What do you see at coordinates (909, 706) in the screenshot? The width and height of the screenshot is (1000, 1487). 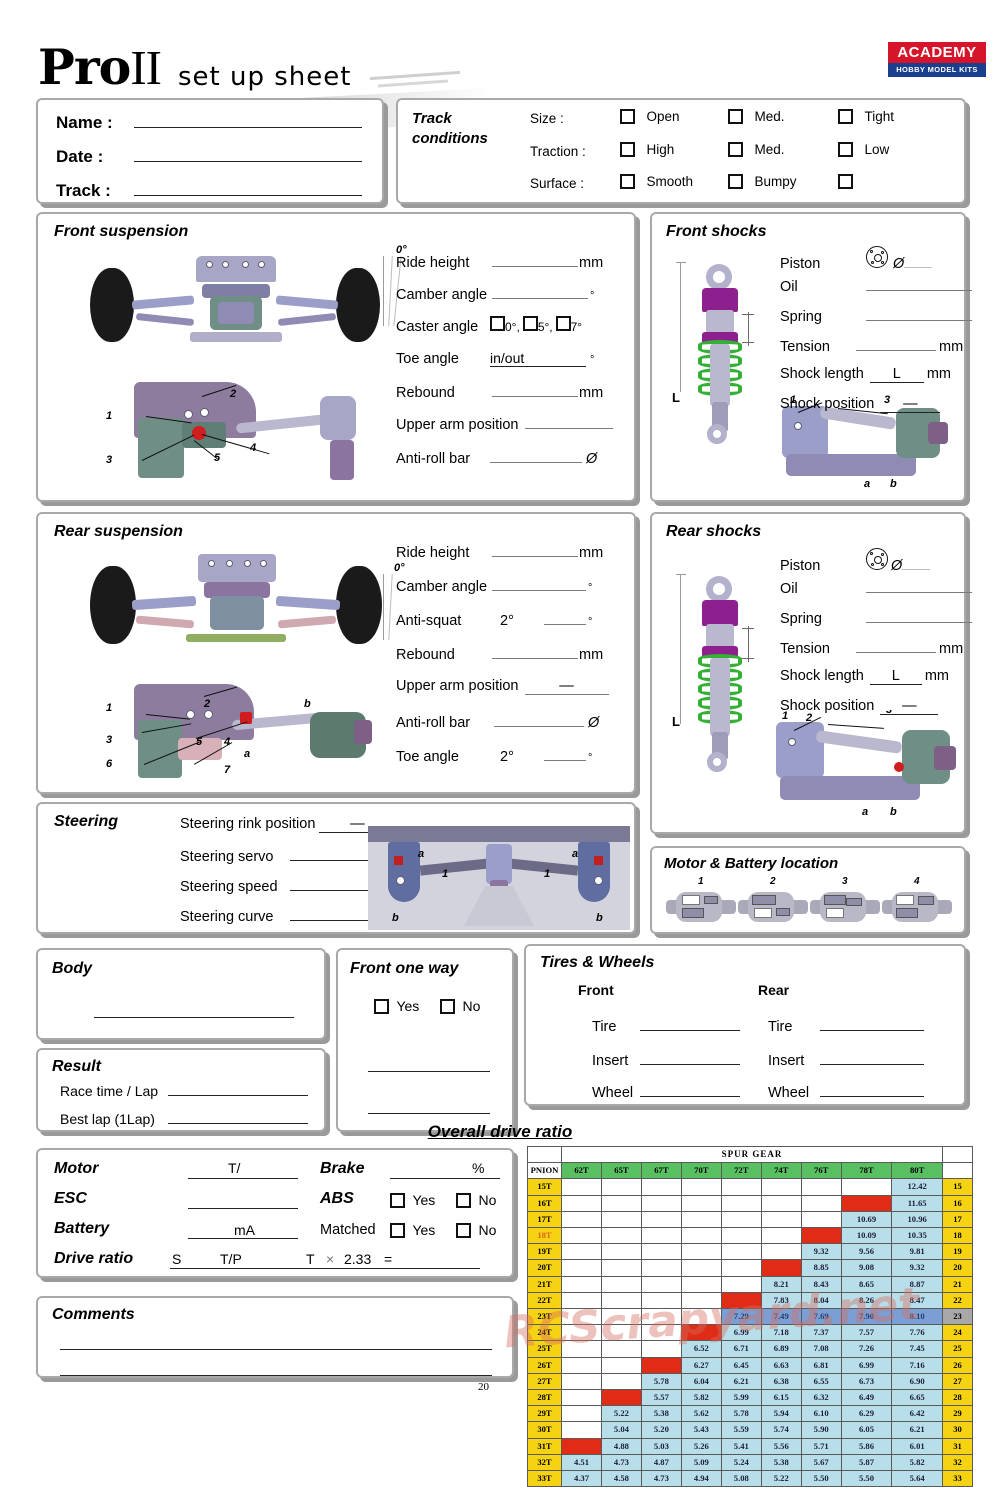 I see `rear-shock-position-input: —` at bounding box center [909, 706].